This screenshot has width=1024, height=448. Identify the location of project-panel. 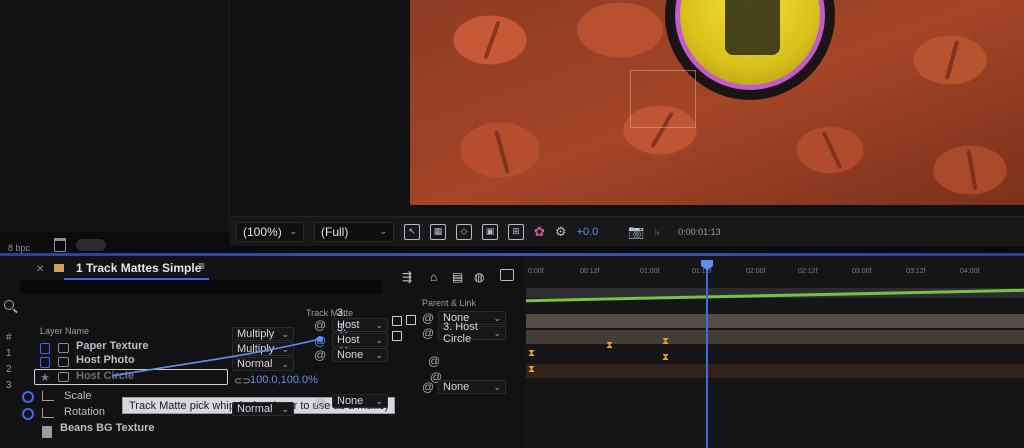
(115, 116).